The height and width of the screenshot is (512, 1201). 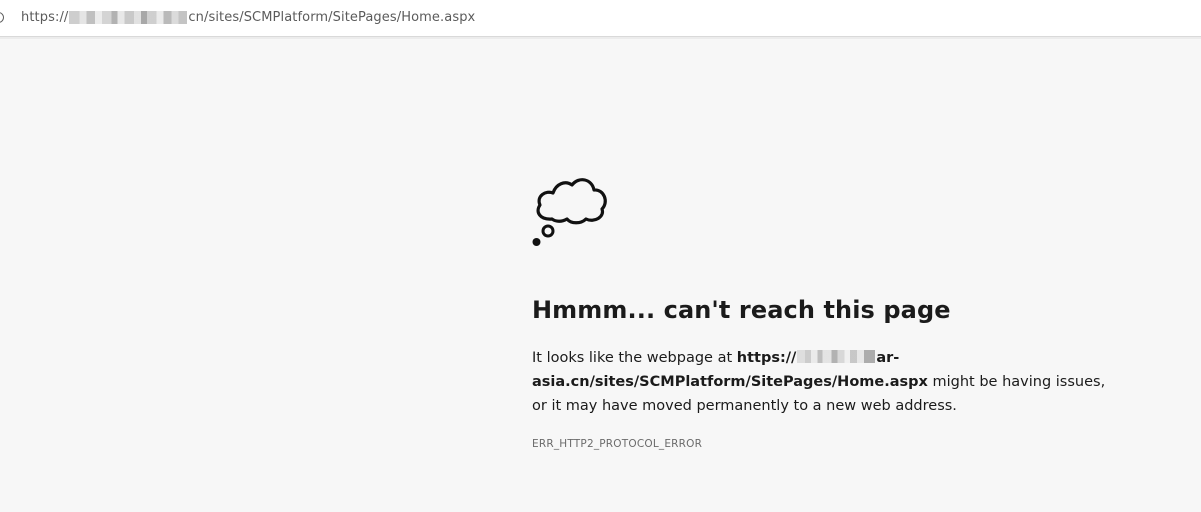 What do you see at coordinates (766, 358) in the screenshot?
I see `failed-url-prefix: https://` at bounding box center [766, 358].